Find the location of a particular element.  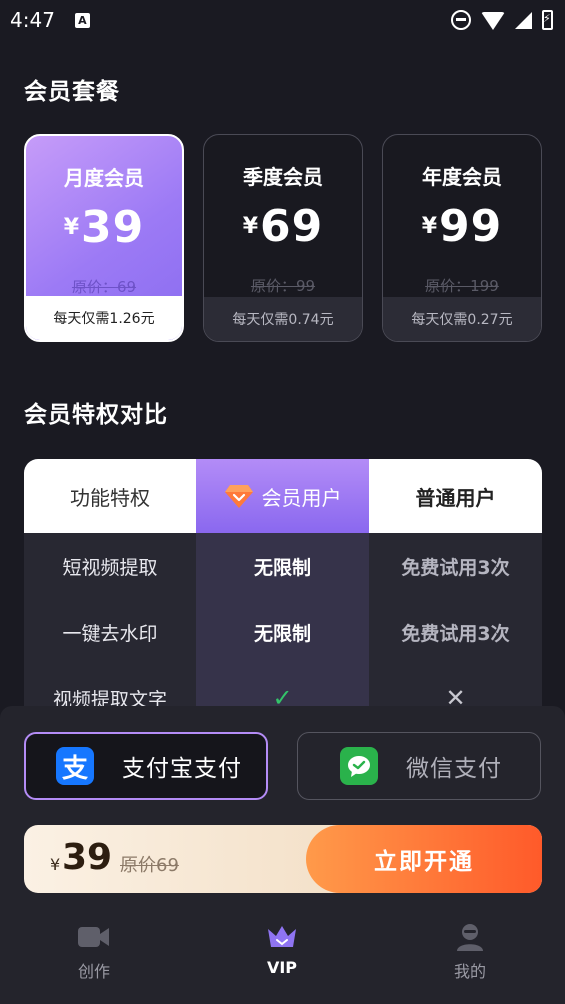

plan-daily-price: 每天仅需1.26元 is located at coordinates (104, 318).